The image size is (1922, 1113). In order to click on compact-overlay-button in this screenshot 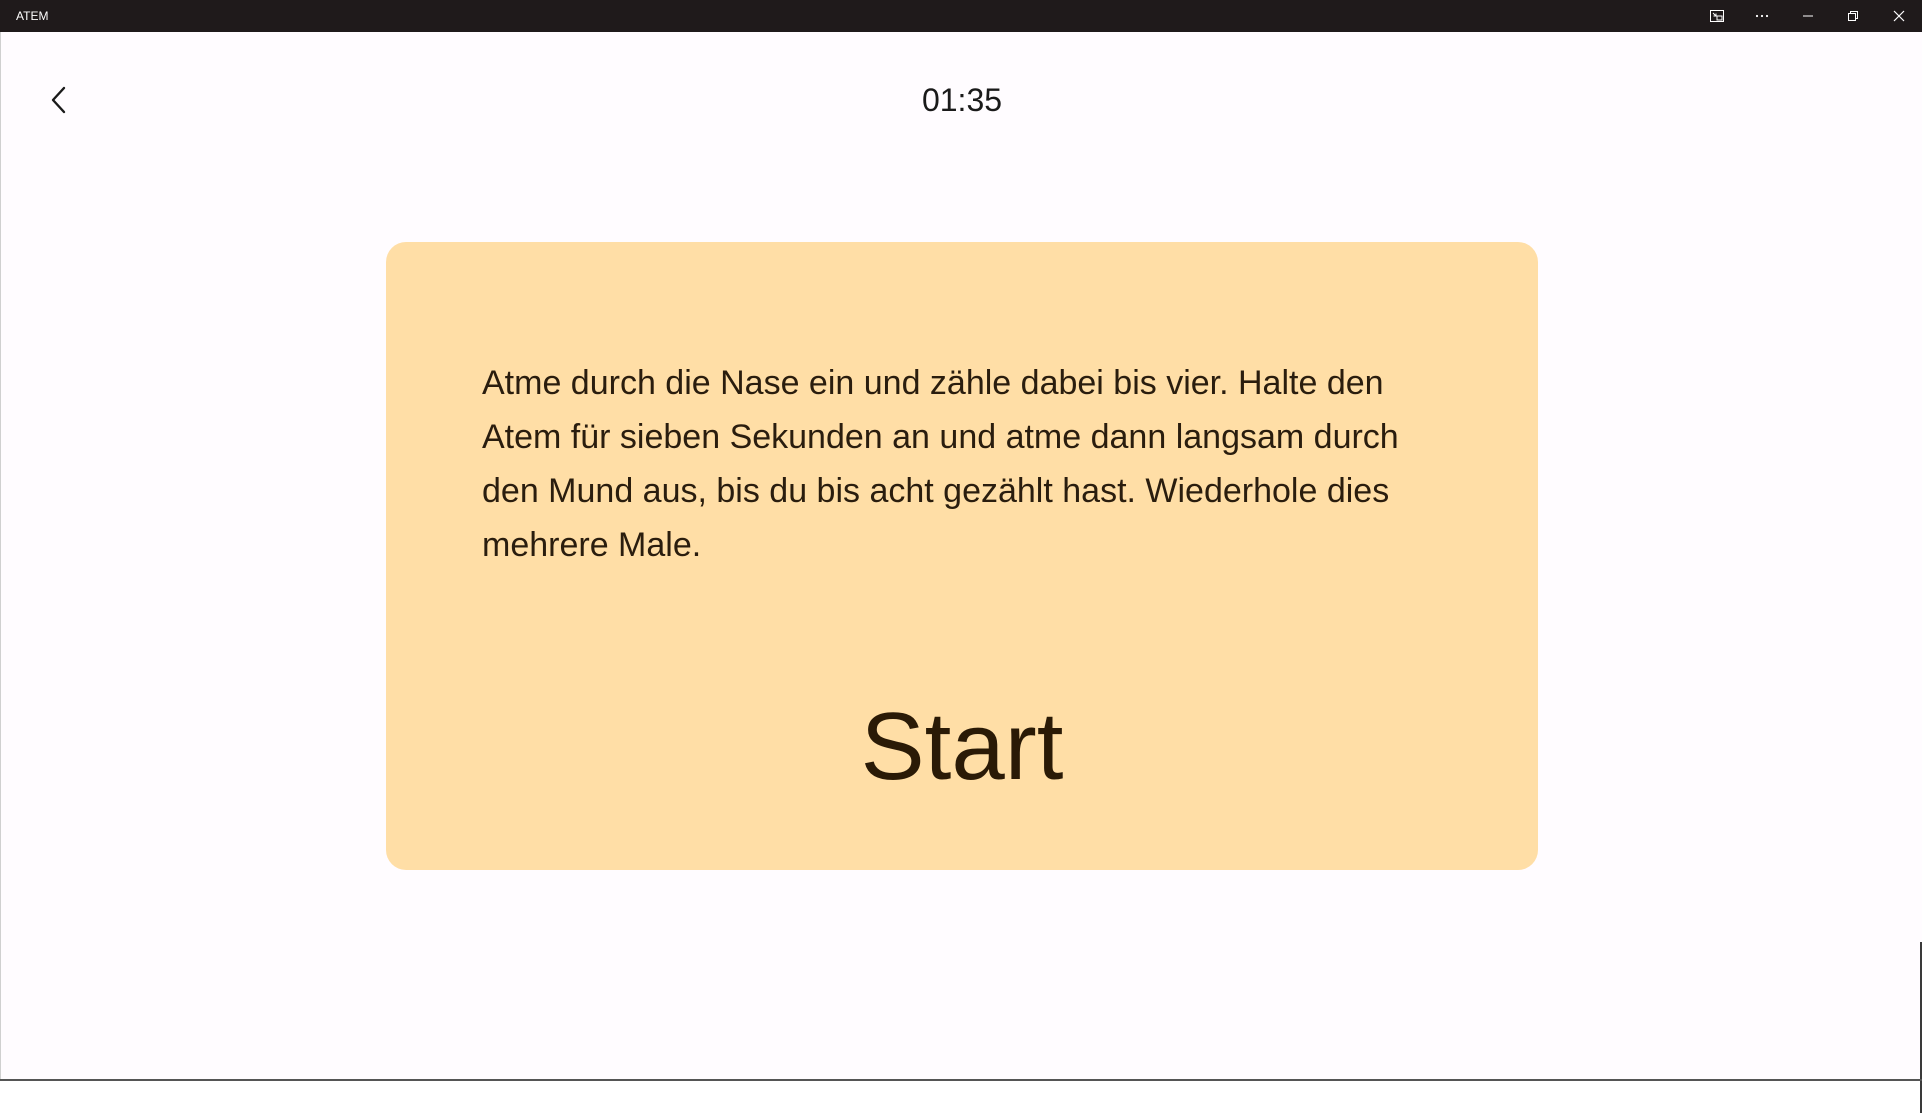, I will do `click(1717, 16)`.